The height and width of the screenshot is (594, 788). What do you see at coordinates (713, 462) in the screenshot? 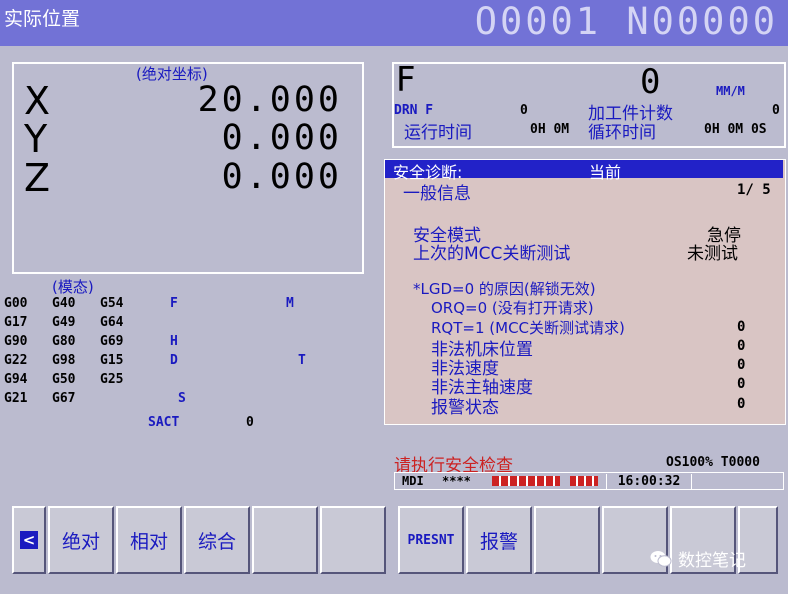
I see `override-tool: OS100% T0000` at bounding box center [713, 462].